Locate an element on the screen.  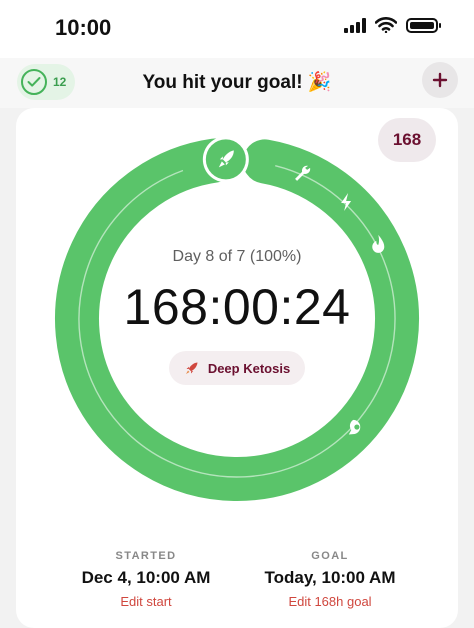
status-time: 10:00 is located at coordinates (83, 27).